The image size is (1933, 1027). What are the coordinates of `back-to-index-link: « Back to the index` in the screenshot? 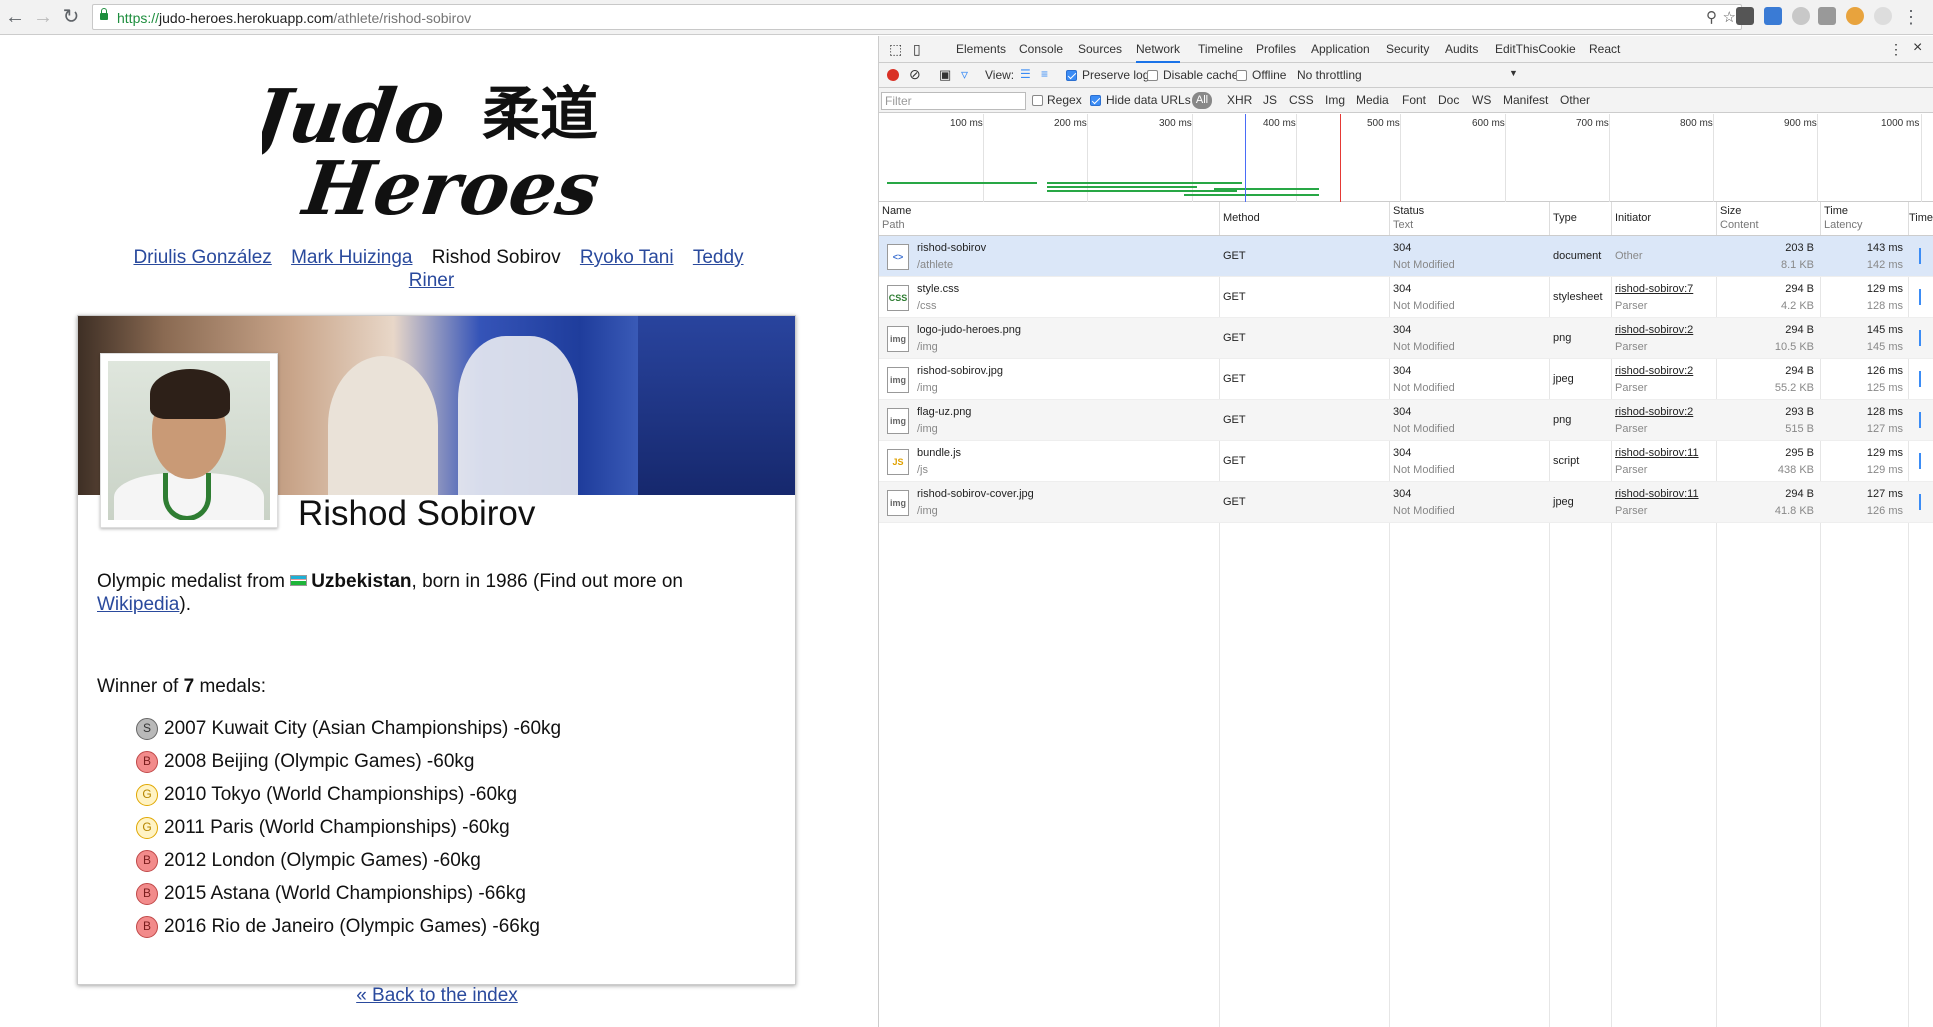 It's located at (437, 995).